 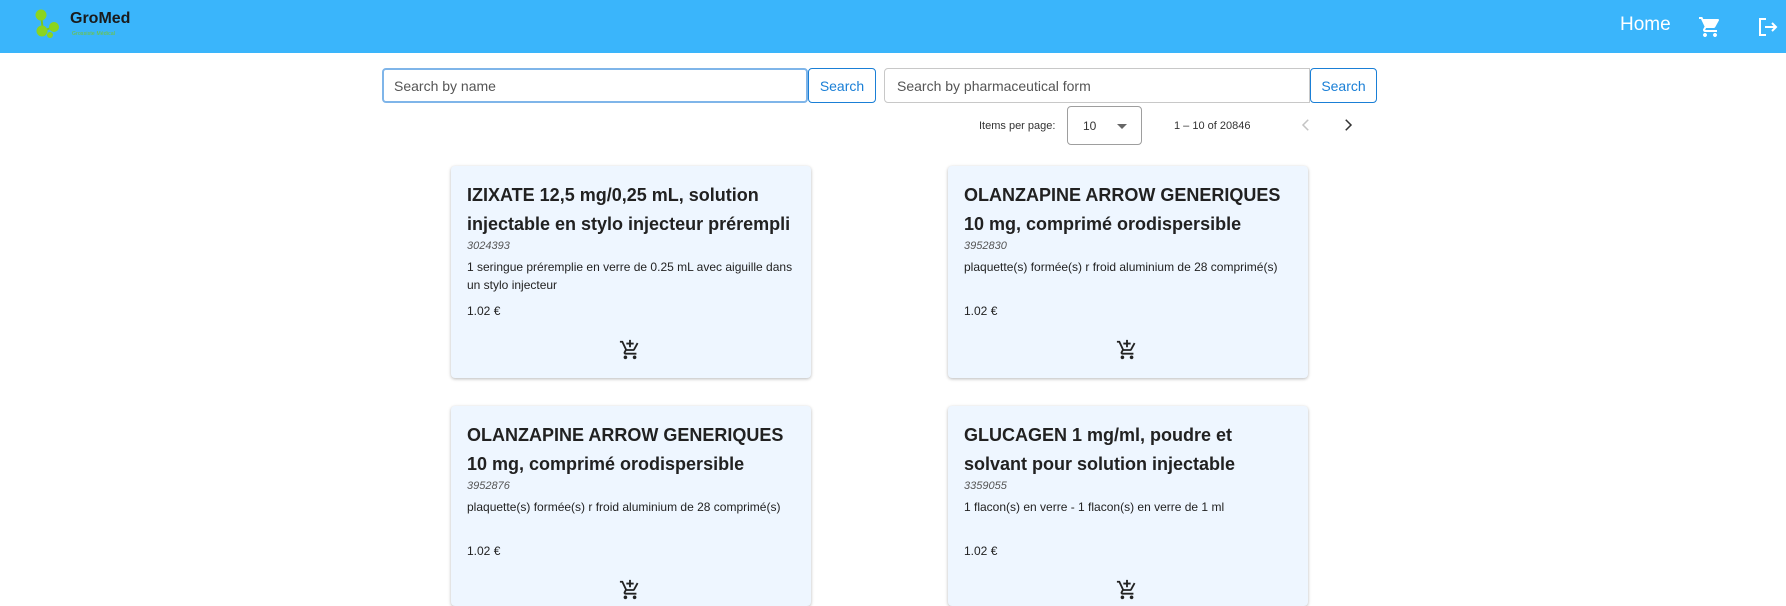 What do you see at coordinates (1767, 27) in the screenshot?
I see `logout-icon` at bounding box center [1767, 27].